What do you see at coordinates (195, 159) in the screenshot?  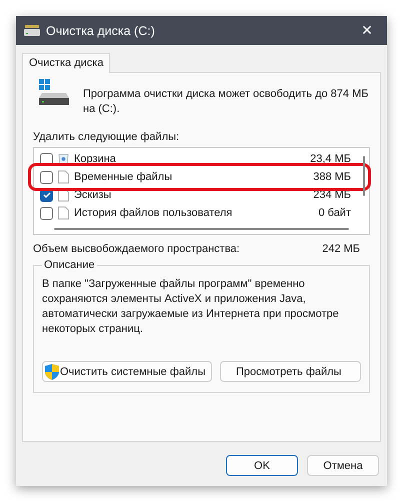 I see `file-row: Корзина 23,4 МБ` at bounding box center [195, 159].